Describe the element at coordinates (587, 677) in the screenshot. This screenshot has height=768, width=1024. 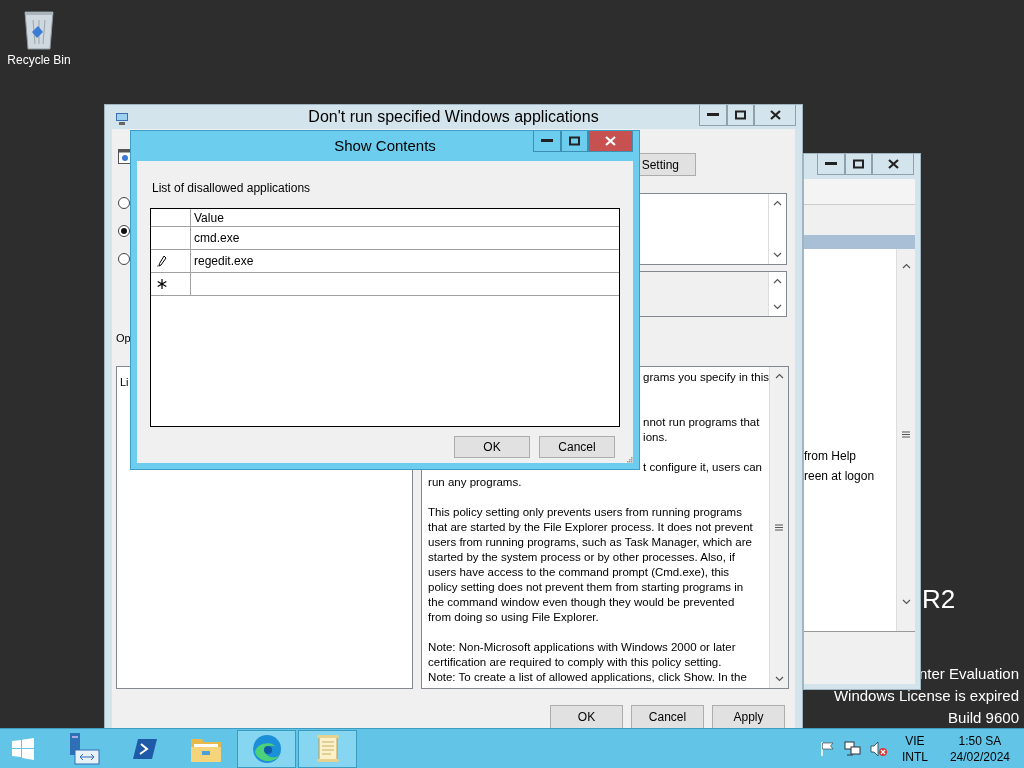
I see `help-text: Note: To create a list of allowed applications, click Show. In the` at that location.